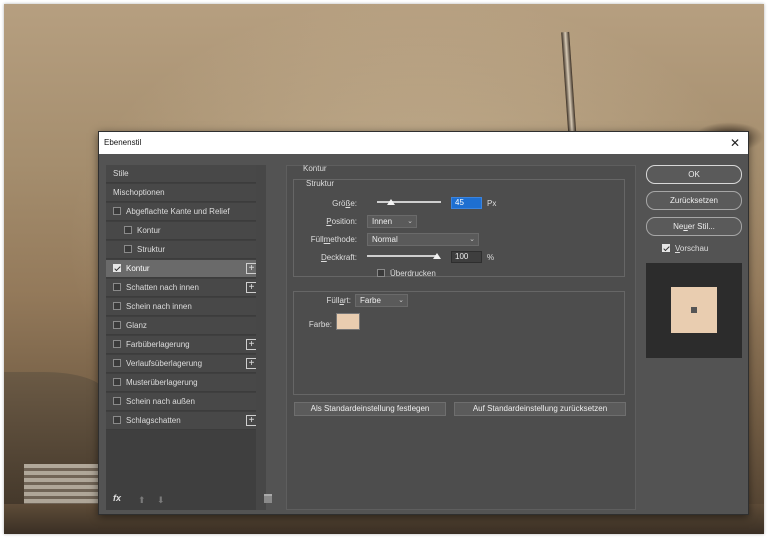  What do you see at coordinates (164, 363) in the screenshot?
I see `style-item-label: Verlaufsüberlagerung` at bounding box center [164, 363].